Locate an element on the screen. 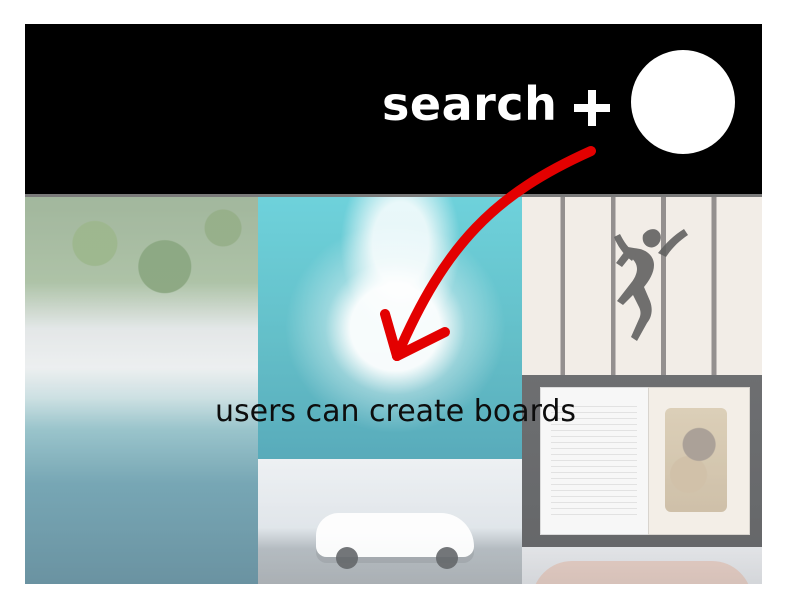  magazine-page-right is located at coordinates (699, 461).